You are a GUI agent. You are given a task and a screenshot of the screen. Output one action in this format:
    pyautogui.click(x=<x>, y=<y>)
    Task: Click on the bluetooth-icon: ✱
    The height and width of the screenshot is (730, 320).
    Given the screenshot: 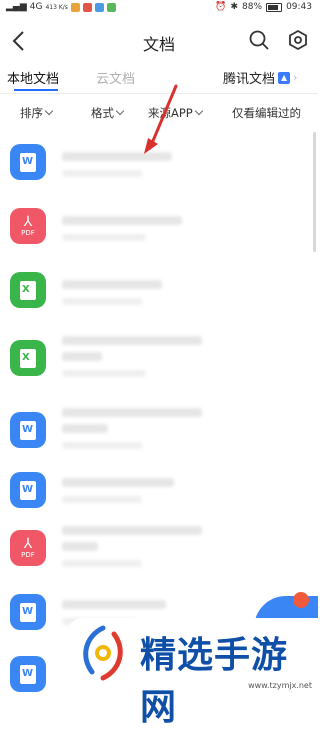 What is the action you would take?
    pyautogui.click(x=234, y=7)
    